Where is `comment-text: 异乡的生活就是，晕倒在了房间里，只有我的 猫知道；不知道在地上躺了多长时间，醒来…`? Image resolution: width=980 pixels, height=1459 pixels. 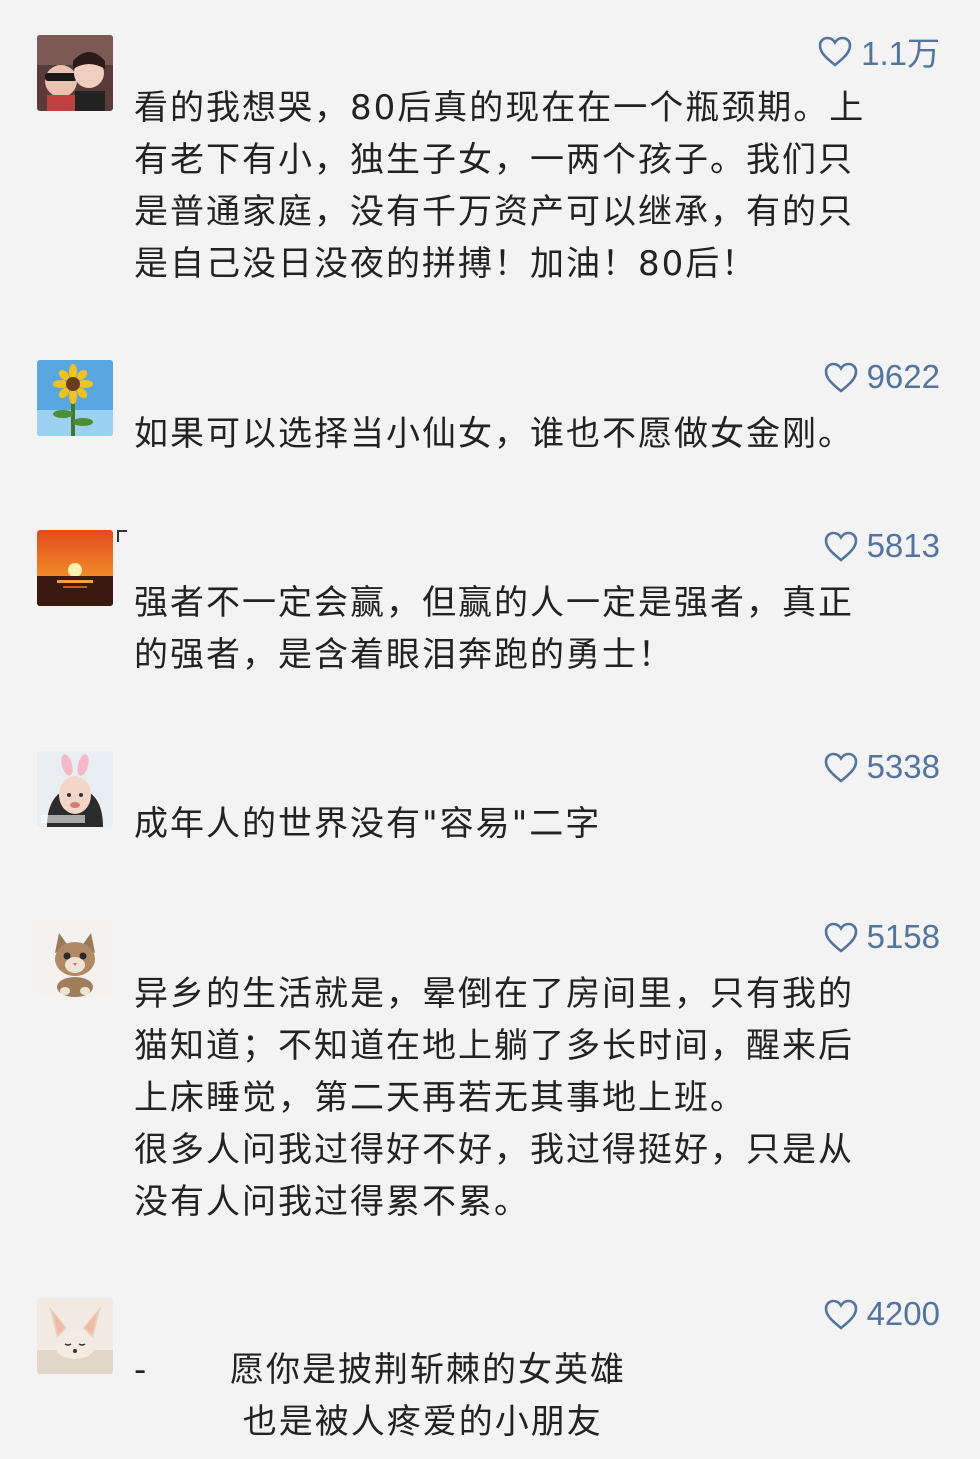
comment-text: 异乡的生活就是，晕倒在了房间里，只有我的 猫知道；不知道在地上躺了多长时间，醒来… is located at coordinates (494, 1098).